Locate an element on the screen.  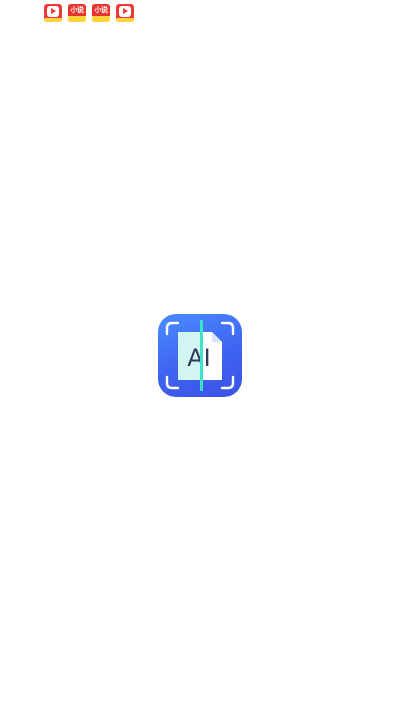
app-logo-icon: AI is located at coordinates (200, 355).